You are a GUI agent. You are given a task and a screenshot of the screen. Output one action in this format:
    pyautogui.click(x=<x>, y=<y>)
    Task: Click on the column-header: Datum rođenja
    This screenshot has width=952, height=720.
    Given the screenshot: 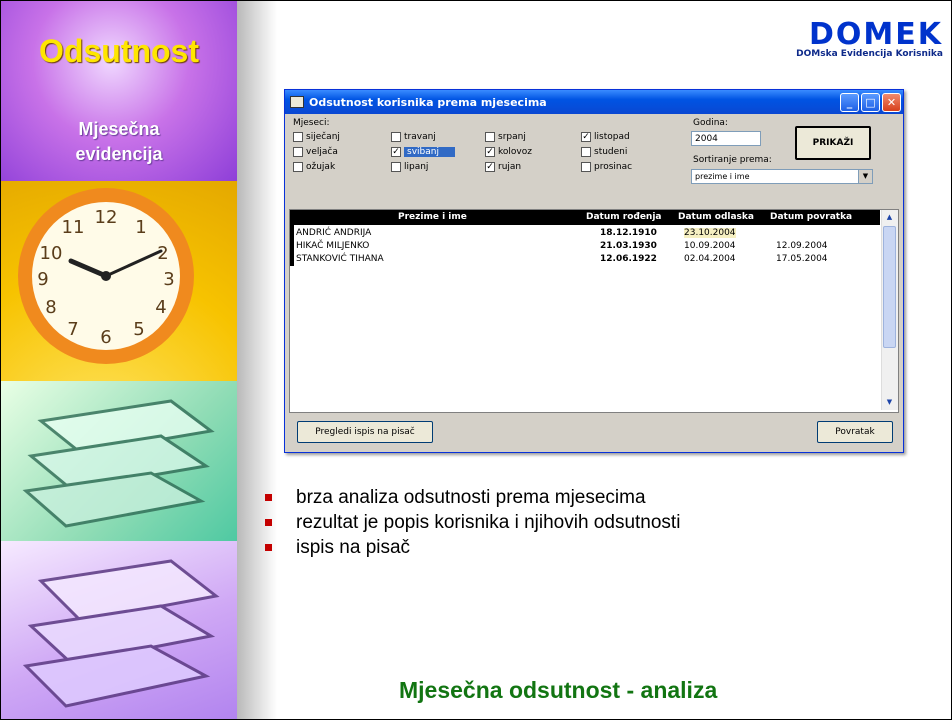 What is the action you would take?
    pyautogui.click(x=624, y=217)
    